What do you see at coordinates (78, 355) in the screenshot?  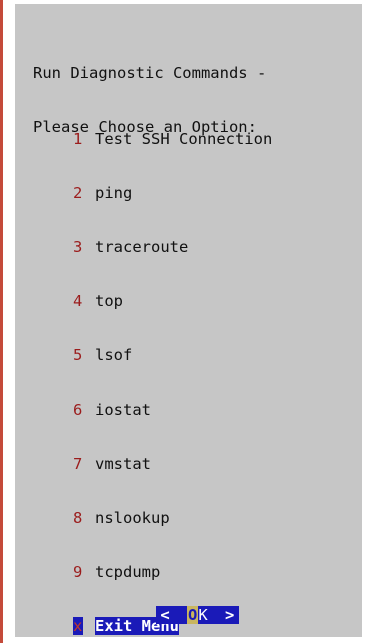 I see `menu-item-key: 5` at bounding box center [78, 355].